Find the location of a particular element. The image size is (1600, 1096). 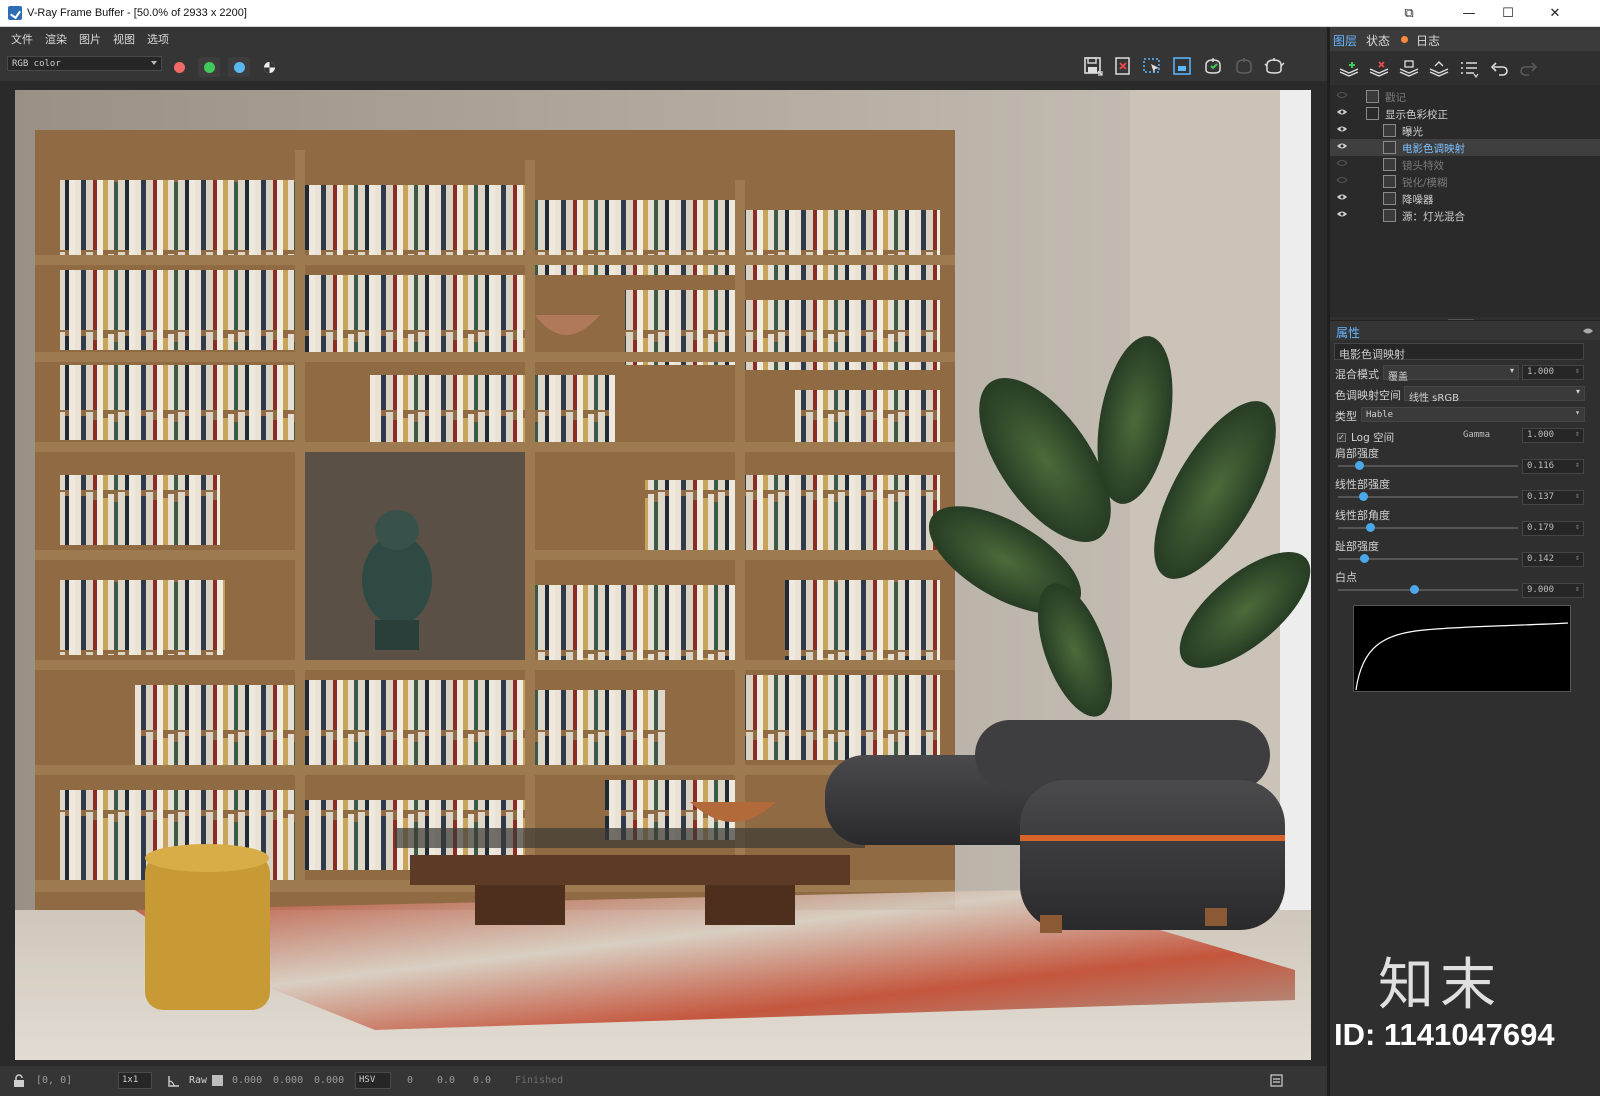

blend-mode-label: 混合模式 is located at coordinates (1357, 374).